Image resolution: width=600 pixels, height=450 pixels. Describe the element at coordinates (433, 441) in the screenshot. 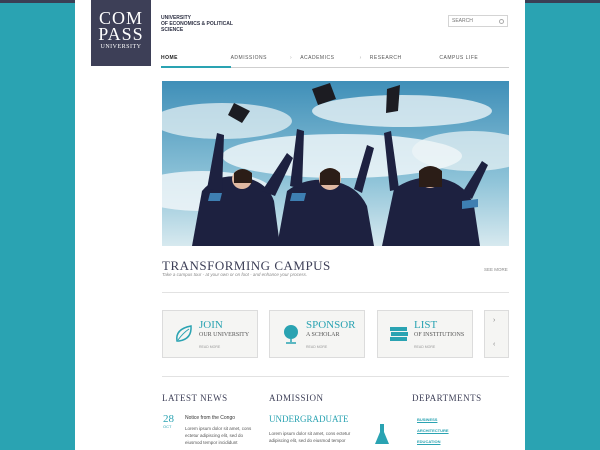

I see `department-link: EDUCATION` at that location.